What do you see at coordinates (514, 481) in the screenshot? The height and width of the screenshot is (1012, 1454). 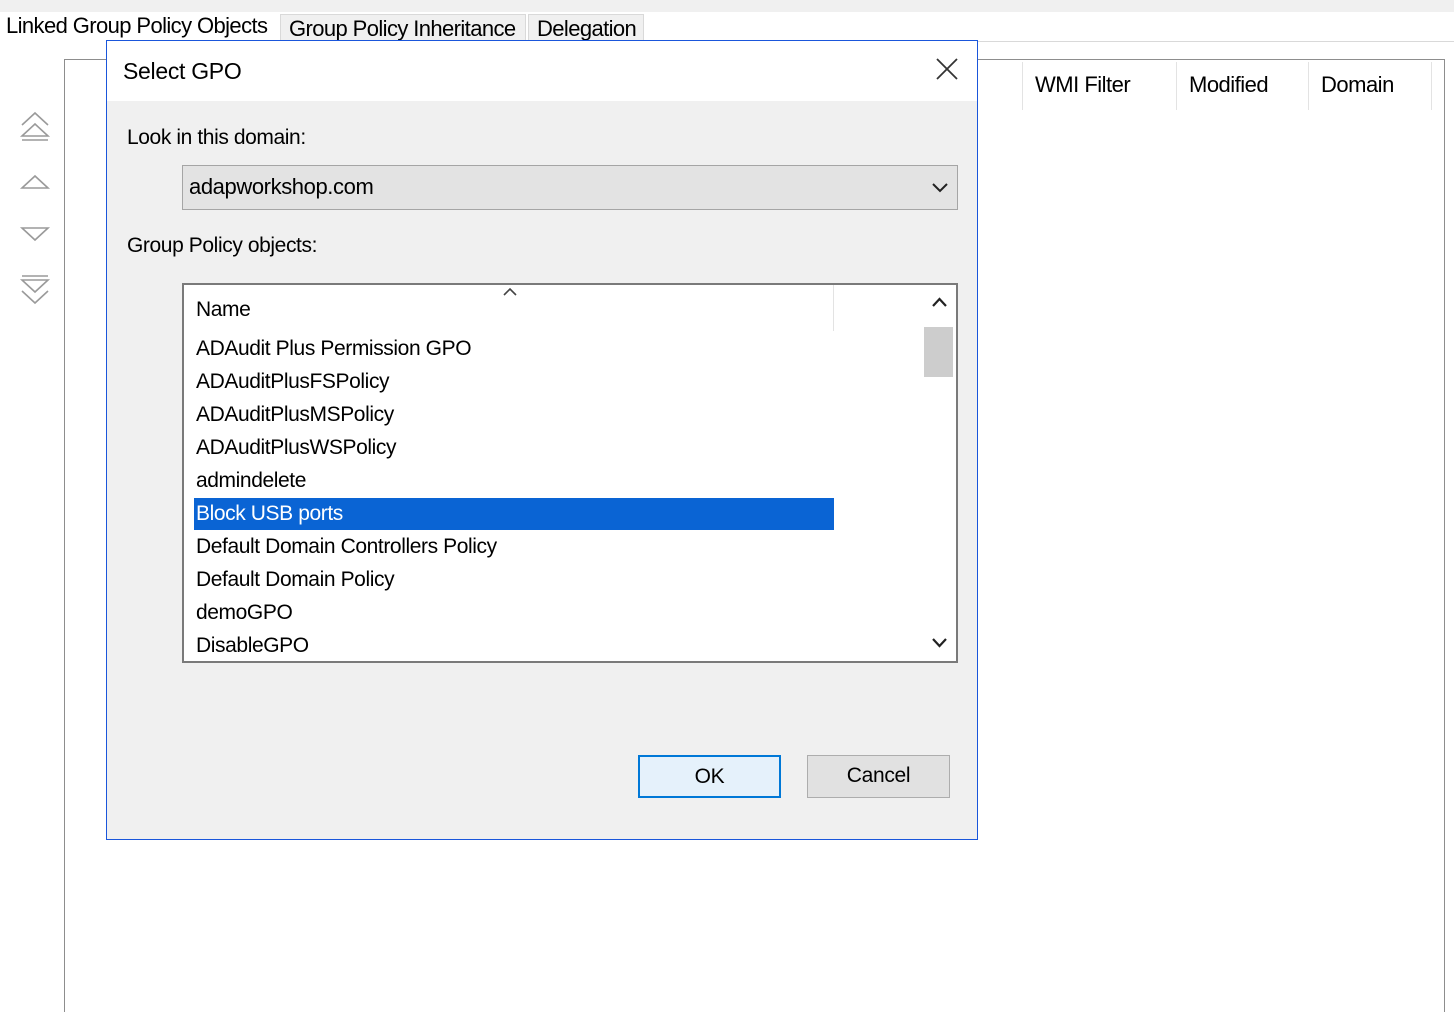 I see `list-item: admindelete` at bounding box center [514, 481].